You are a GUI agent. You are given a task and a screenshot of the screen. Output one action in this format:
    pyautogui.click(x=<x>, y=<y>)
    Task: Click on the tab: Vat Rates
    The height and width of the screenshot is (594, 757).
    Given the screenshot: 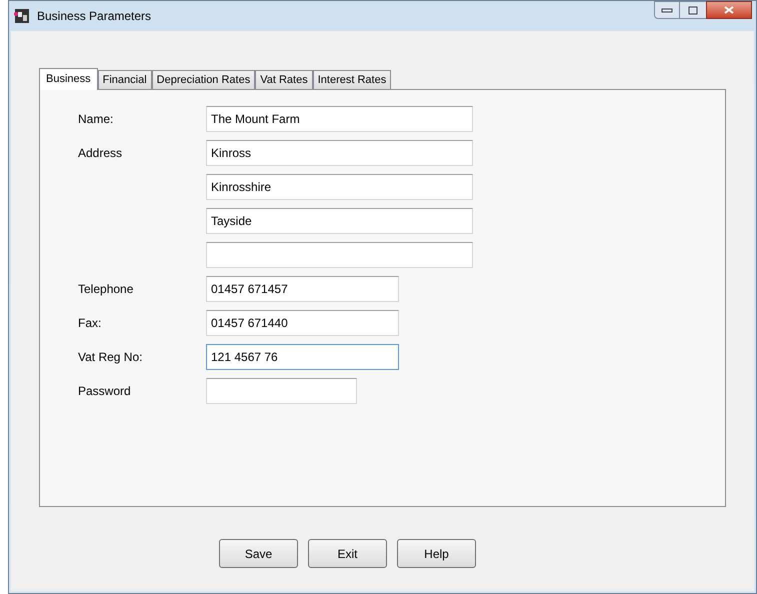 What is the action you would take?
    pyautogui.click(x=284, y=79)
    